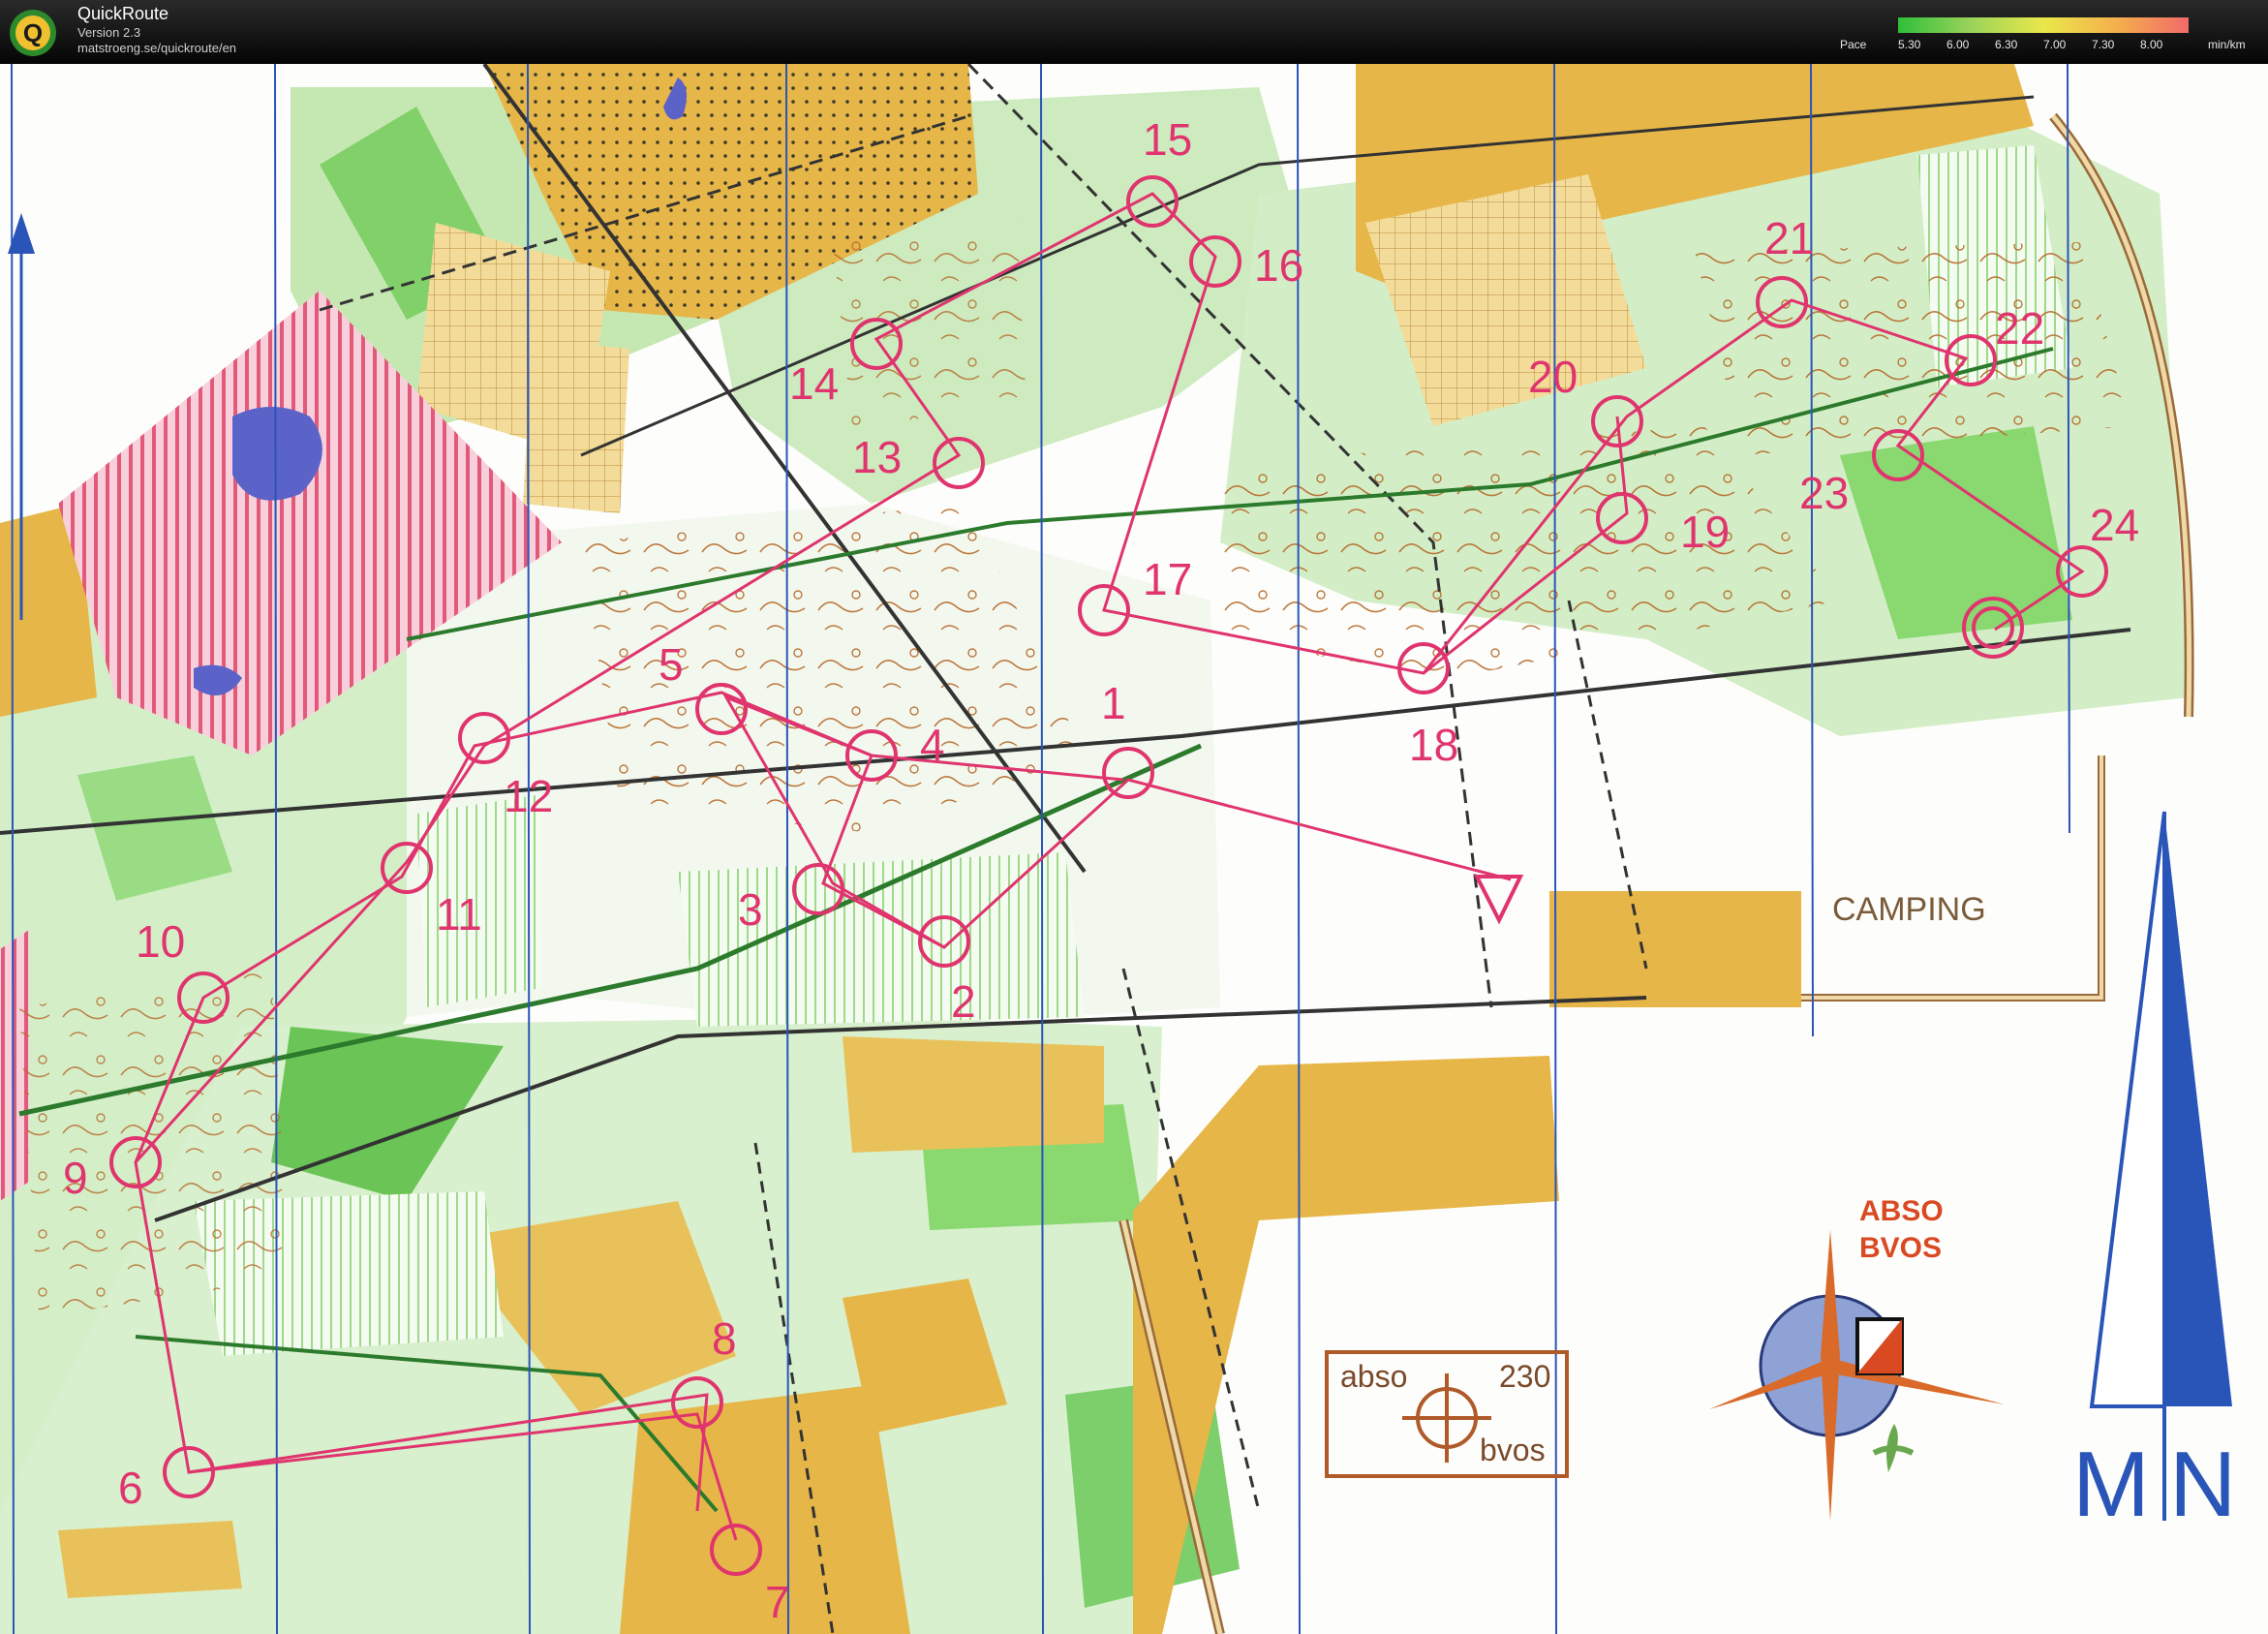 The width and height of the screenshot is (2268, 1634). I want to click on control-label: 5, so click(672, 664).